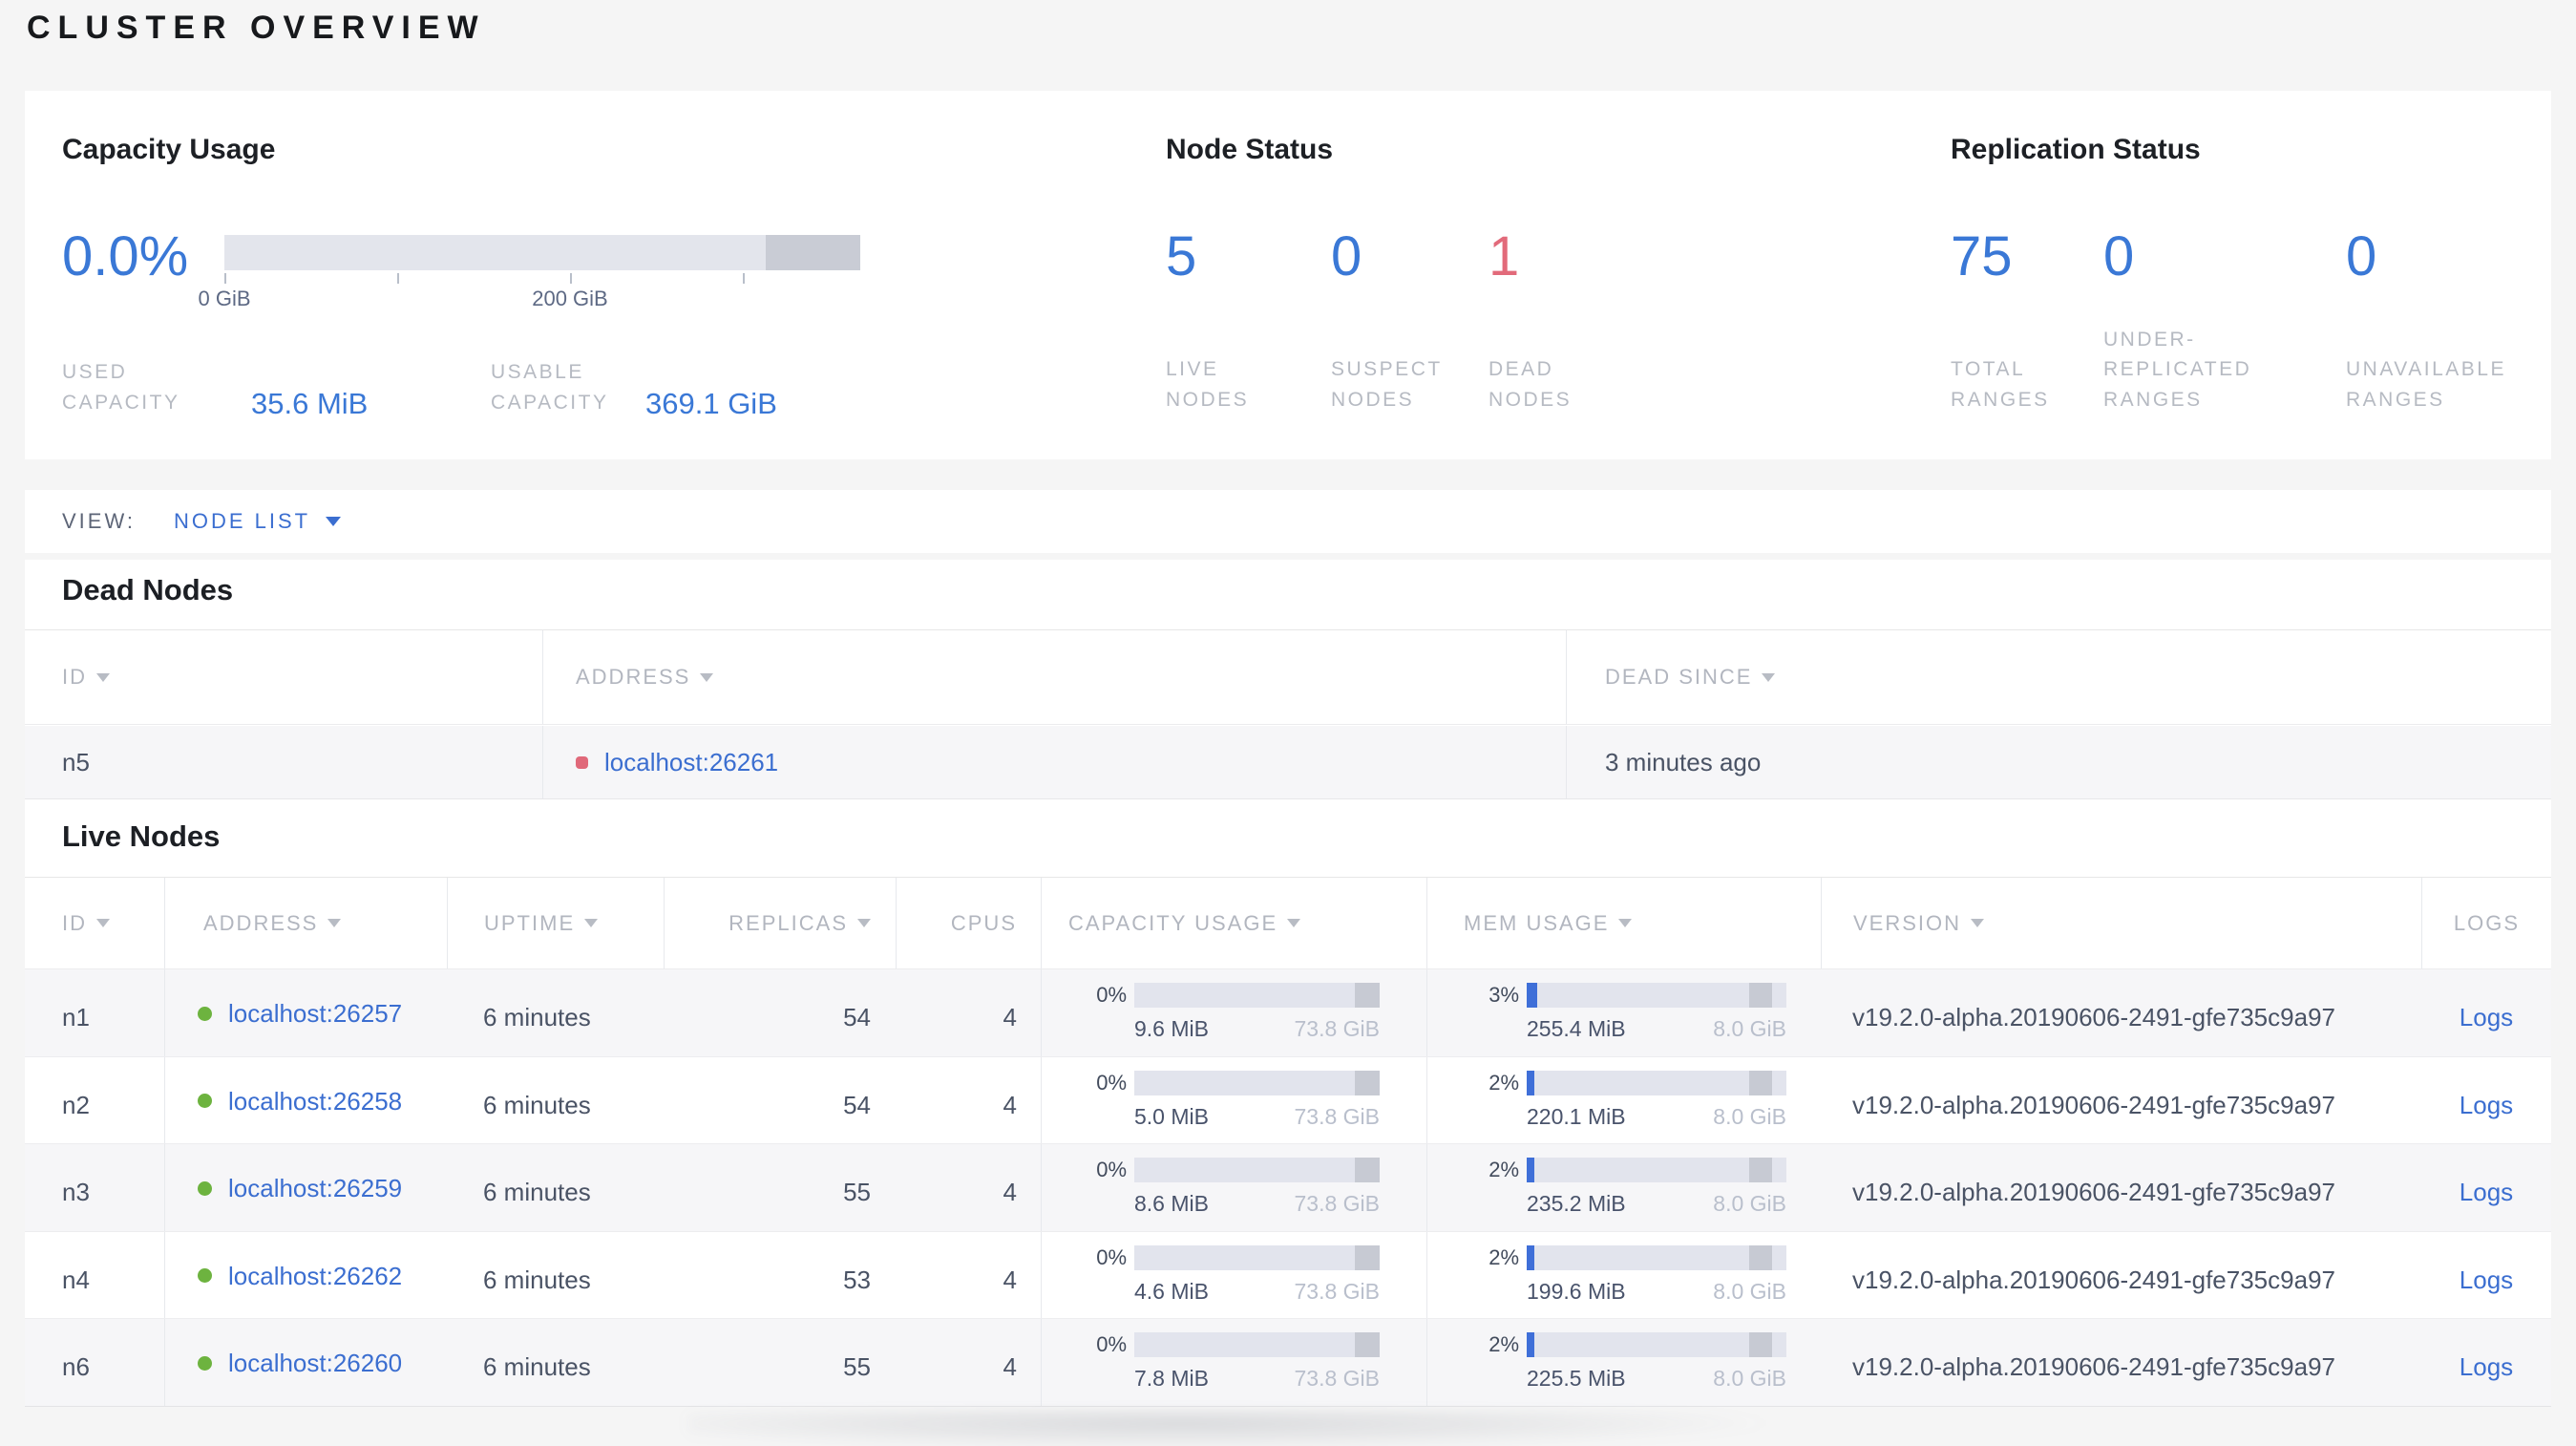 The width and height of the screenshot is (2576, 1446). I want to click on capacity-usage-bar, so click(1257, 996).